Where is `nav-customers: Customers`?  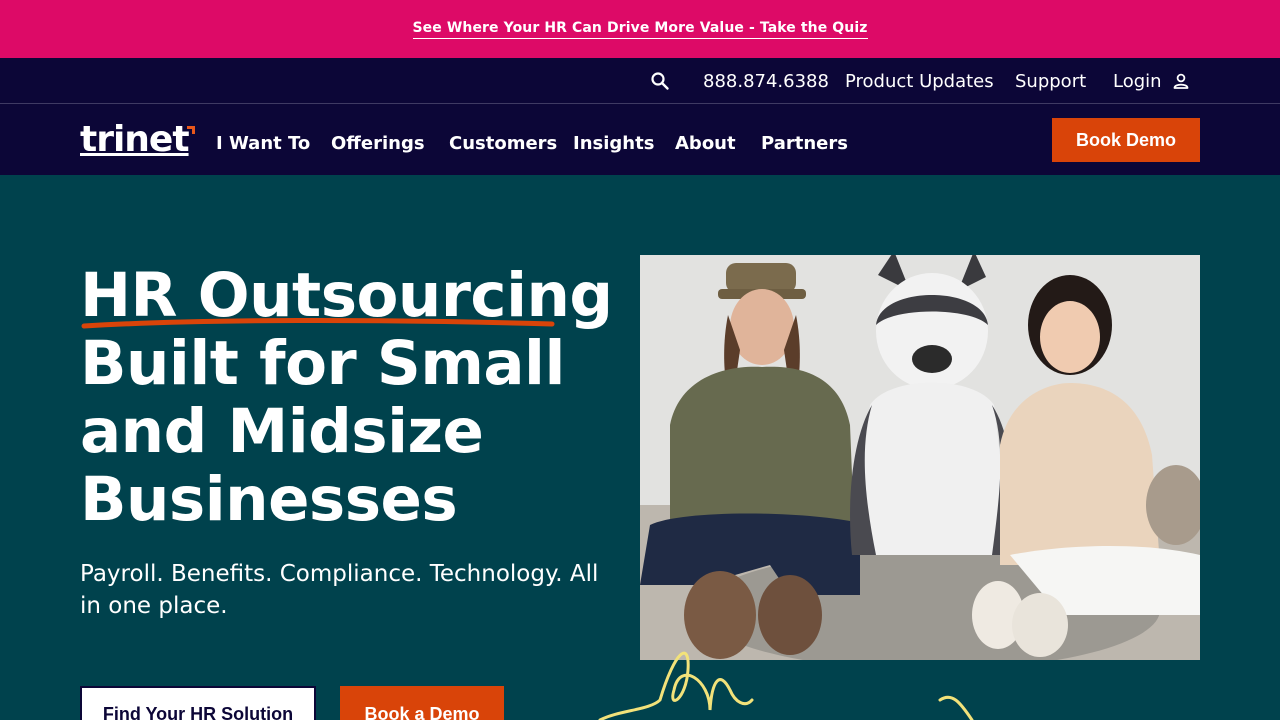
nav-customers: Customers is located at coordinates (503, 143).